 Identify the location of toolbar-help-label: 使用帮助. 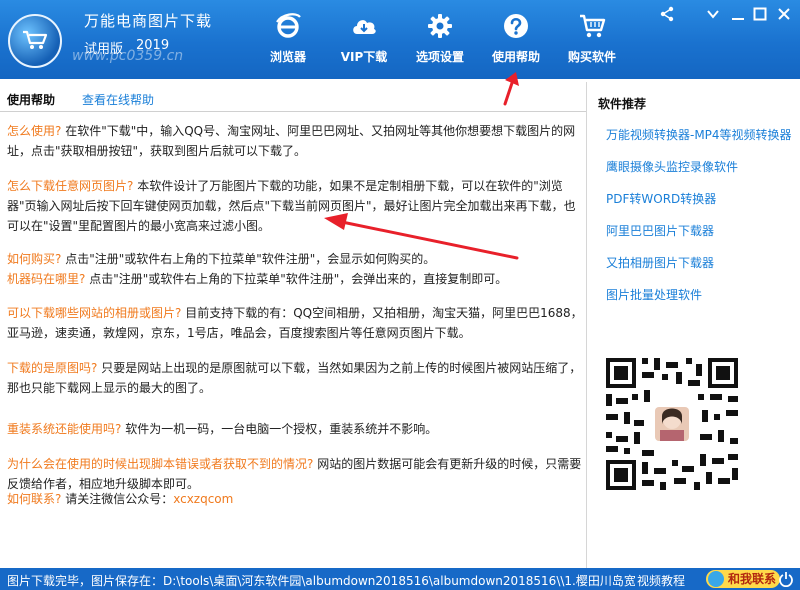
(515, 57).